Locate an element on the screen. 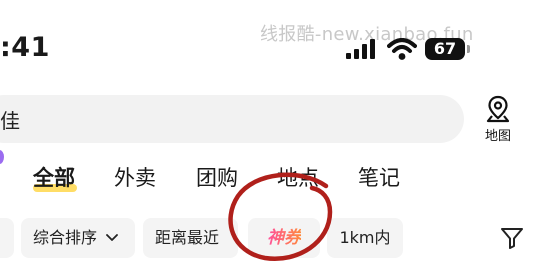 This screenshot has width=540, height=264. status-icons: 67 is located at coordinates (408, 49).